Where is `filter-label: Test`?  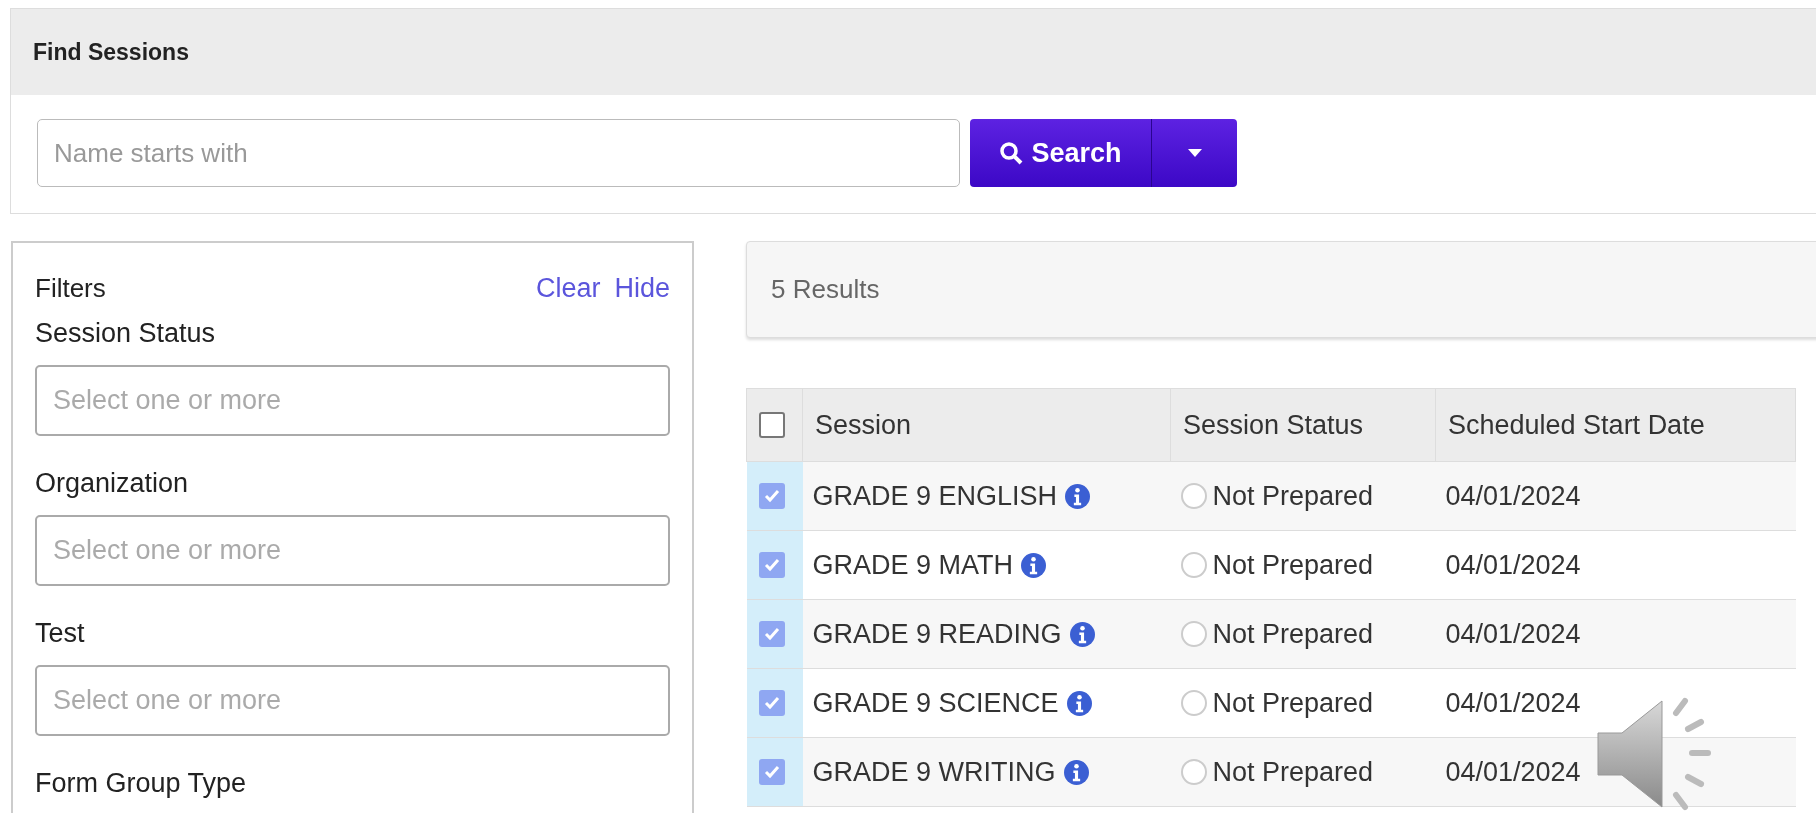
filter-label: Test is located at coordinates (60, 633).